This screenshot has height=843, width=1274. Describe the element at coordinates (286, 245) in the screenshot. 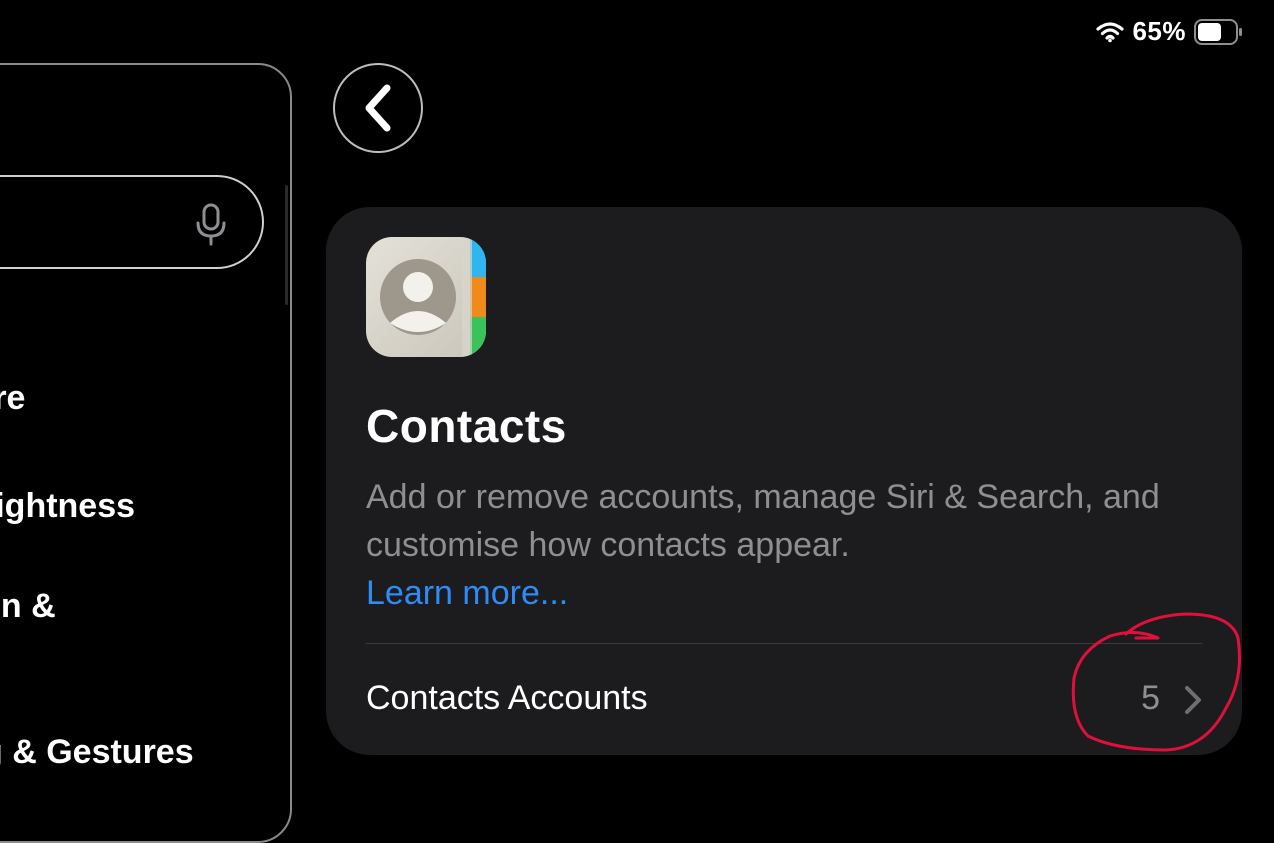

I see `sidebar-scrollbar` at that location.